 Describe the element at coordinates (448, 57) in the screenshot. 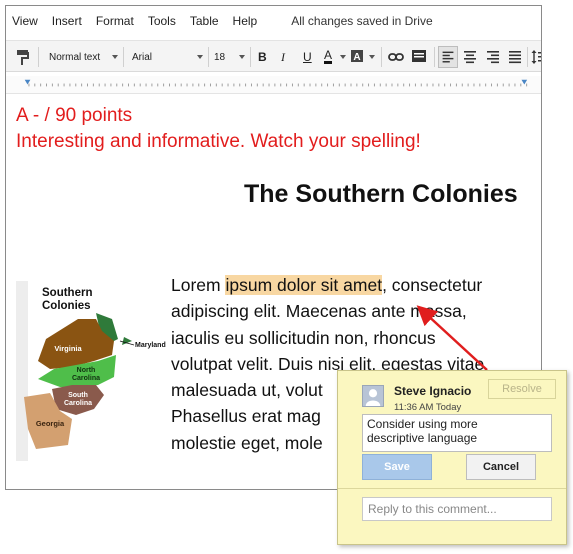

I see `align-left-icon` at that location.